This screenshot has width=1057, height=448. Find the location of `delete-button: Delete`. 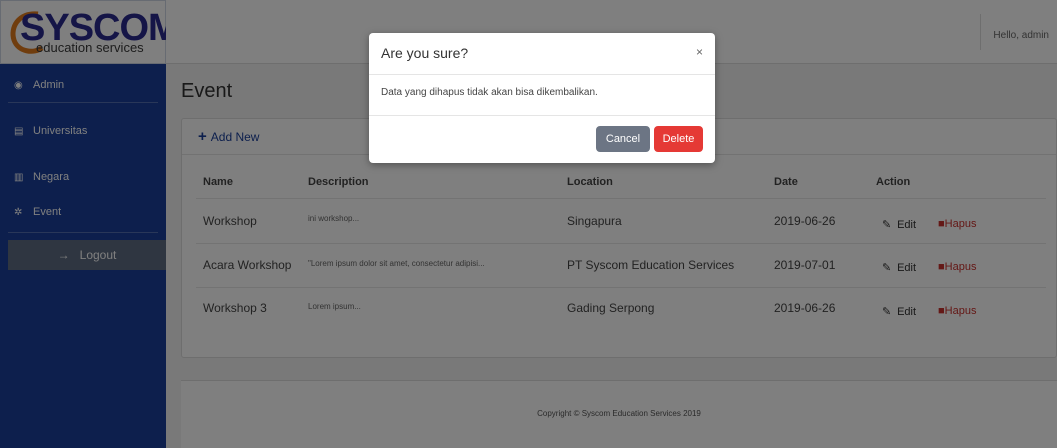

delete-button: Delete is located at coordinates (678, 139).